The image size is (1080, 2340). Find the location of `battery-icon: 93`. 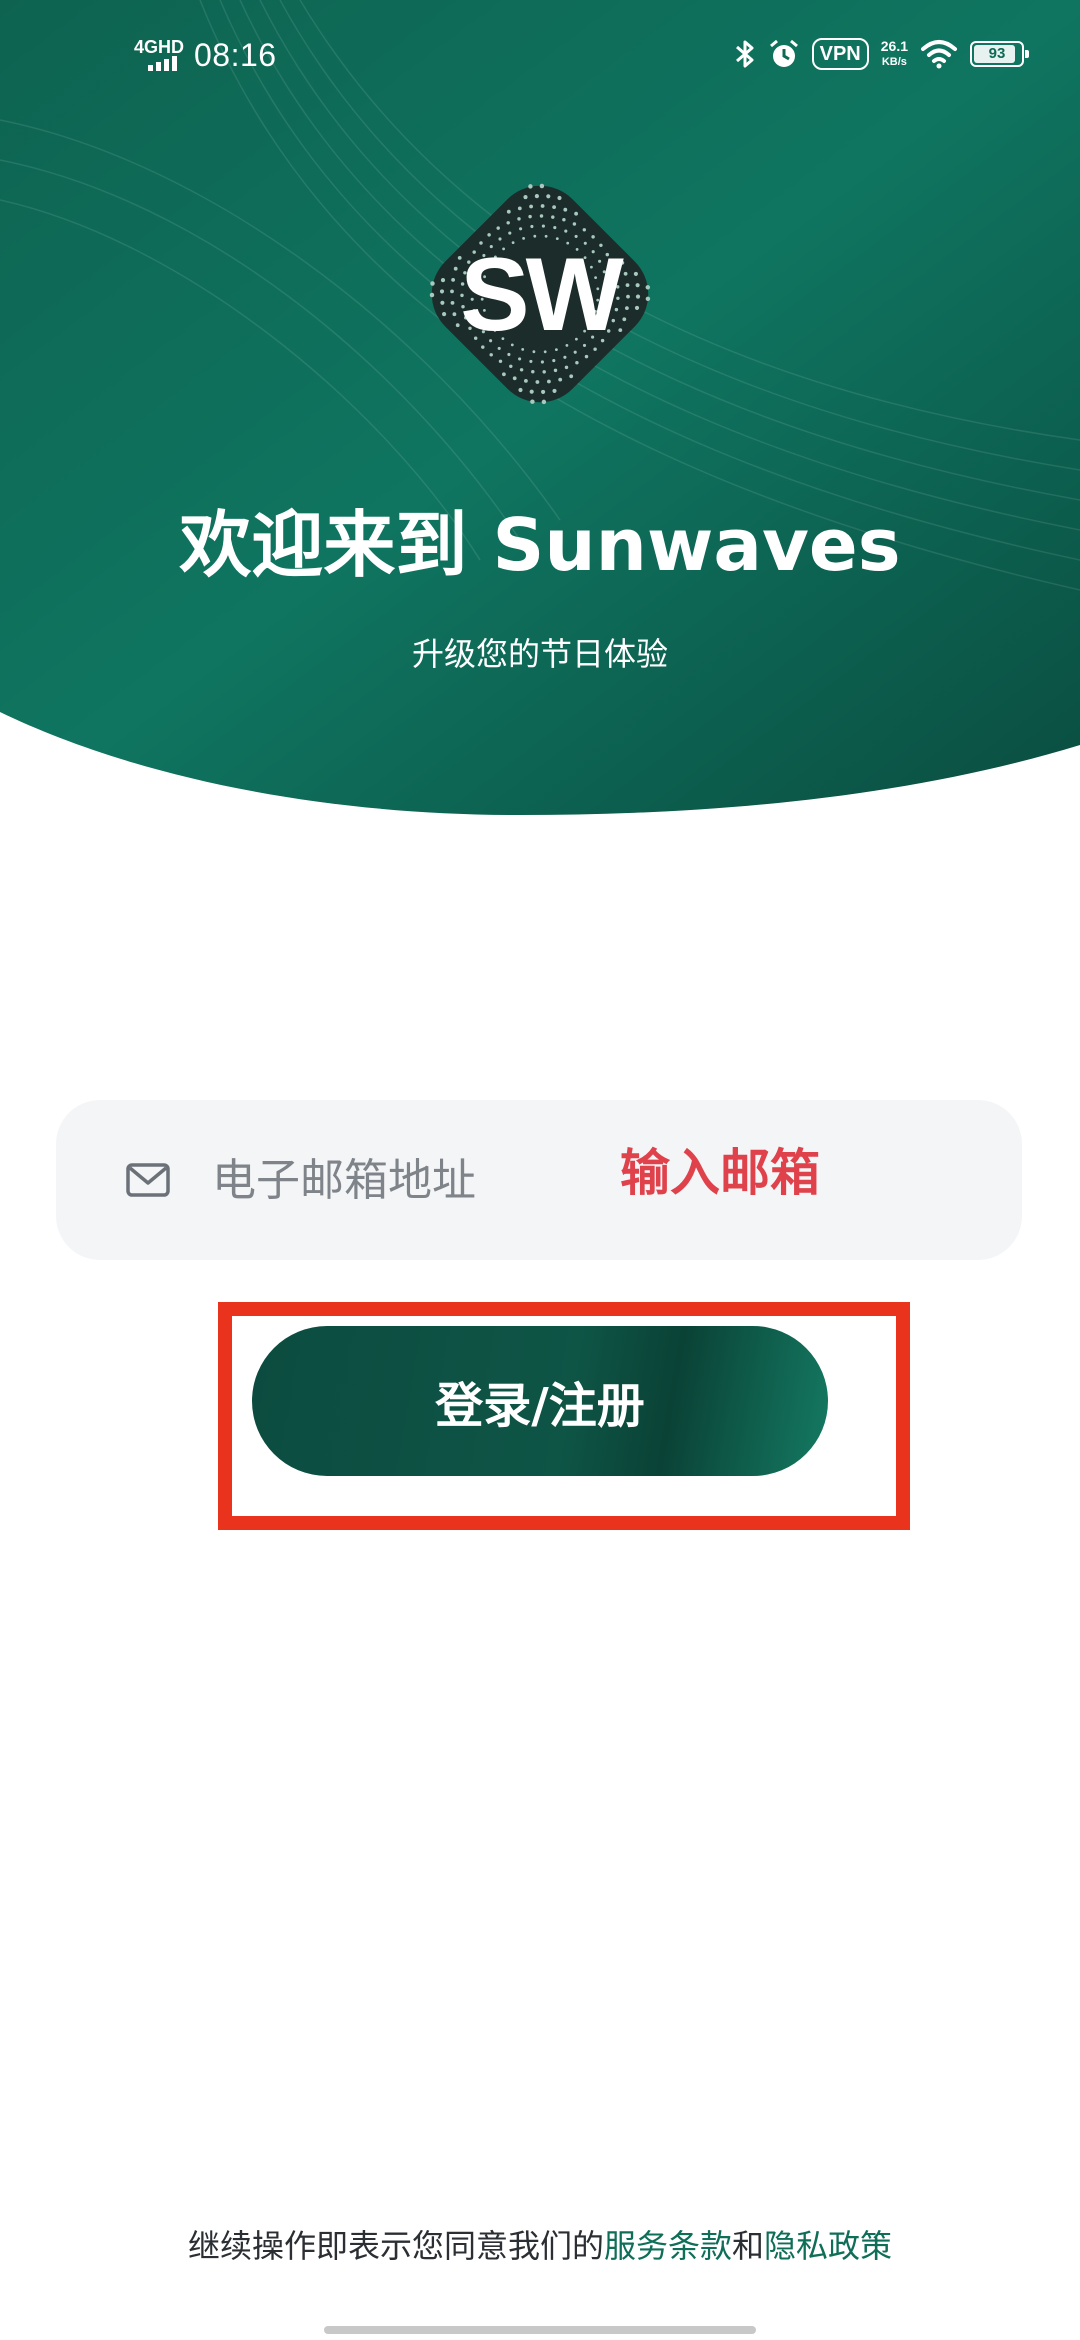

battery-icon: 93 is located at coordinates (999, 54).